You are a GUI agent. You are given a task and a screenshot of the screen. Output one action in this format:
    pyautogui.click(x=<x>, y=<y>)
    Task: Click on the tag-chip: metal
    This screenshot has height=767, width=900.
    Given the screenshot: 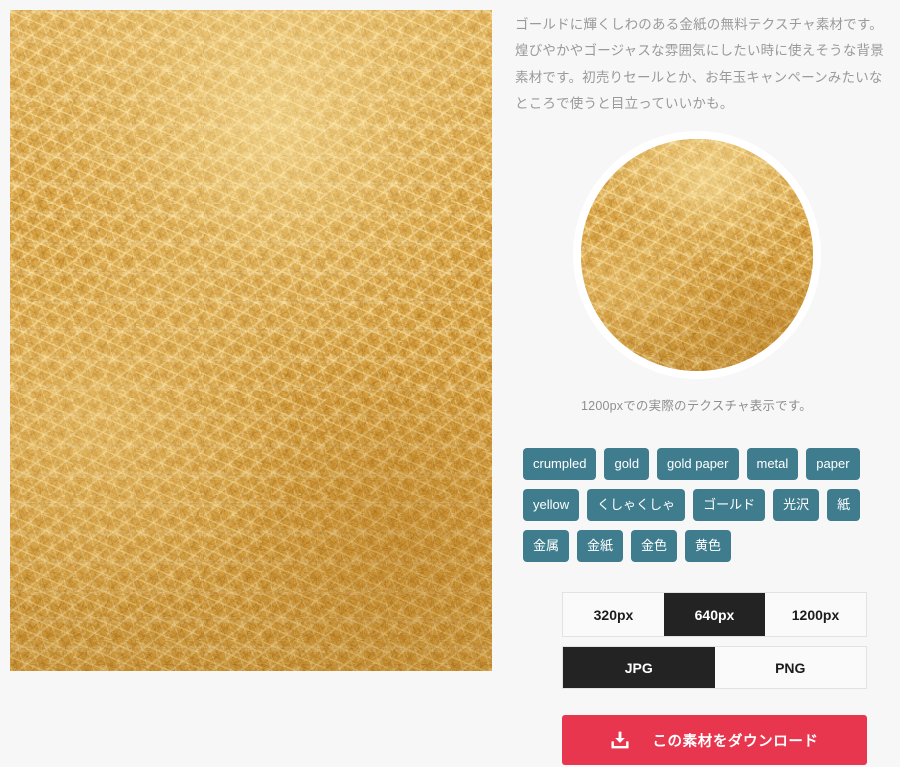 What is the action you would take?
    pyautogui.click(x=772, y=464)
    